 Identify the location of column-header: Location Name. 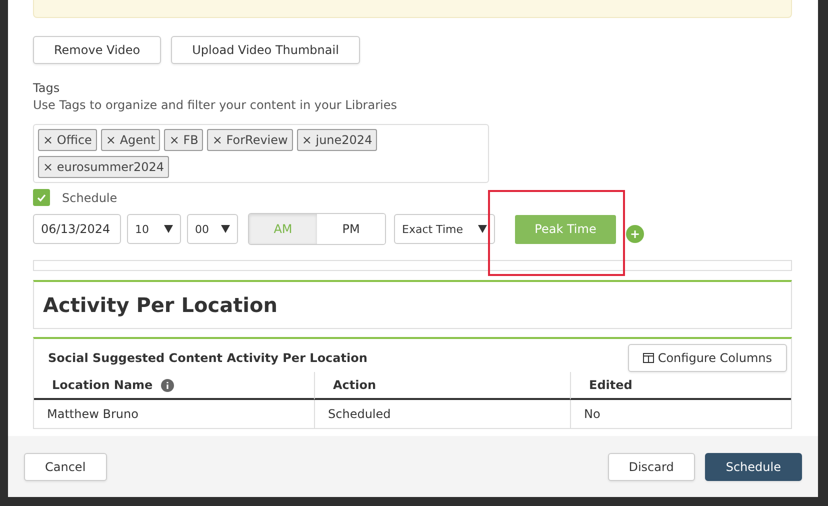
(102, 385).